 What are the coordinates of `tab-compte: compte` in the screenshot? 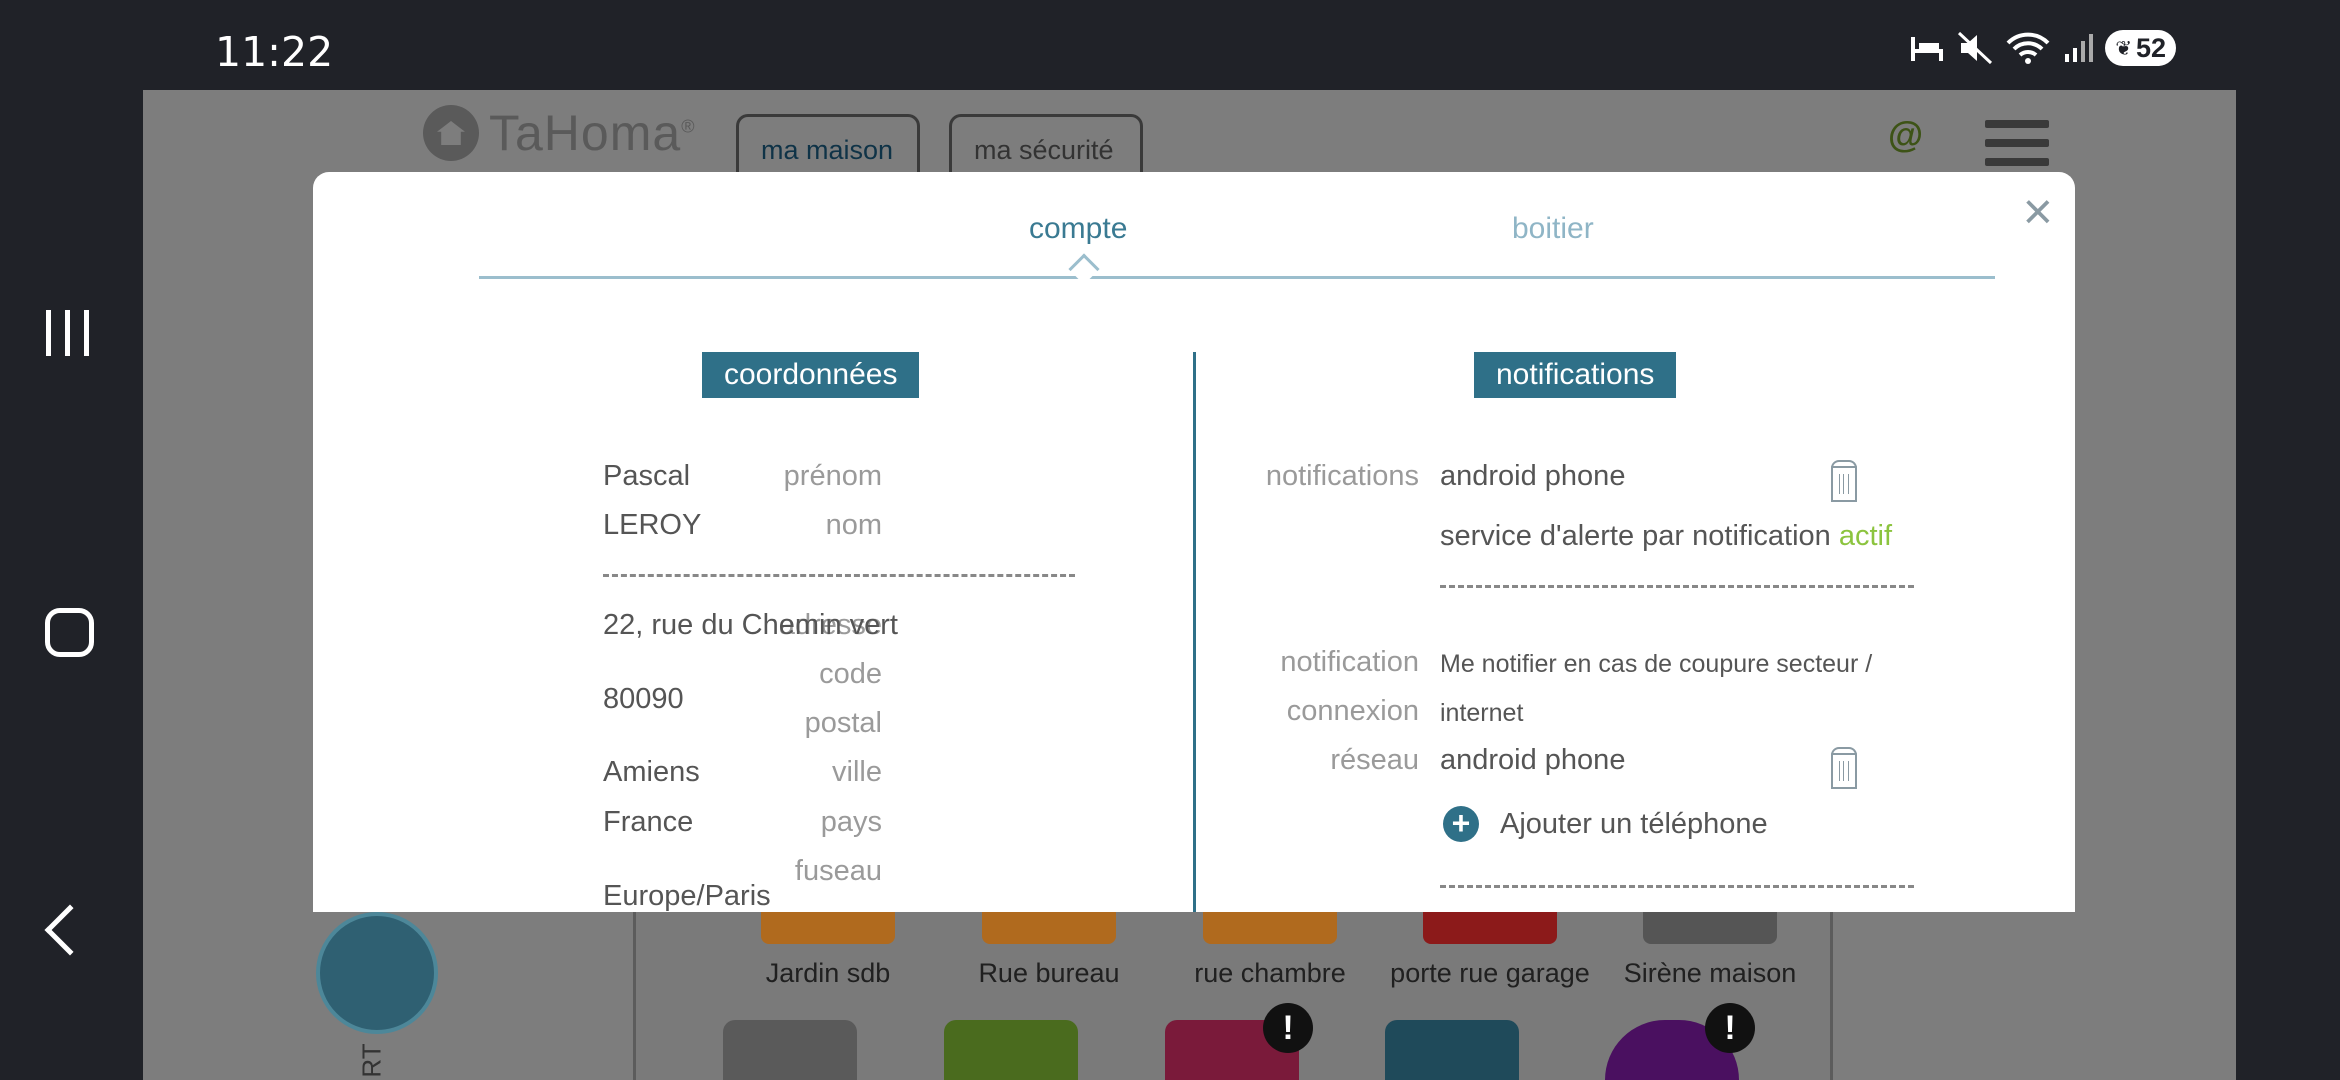 It's located at (1078, 229).